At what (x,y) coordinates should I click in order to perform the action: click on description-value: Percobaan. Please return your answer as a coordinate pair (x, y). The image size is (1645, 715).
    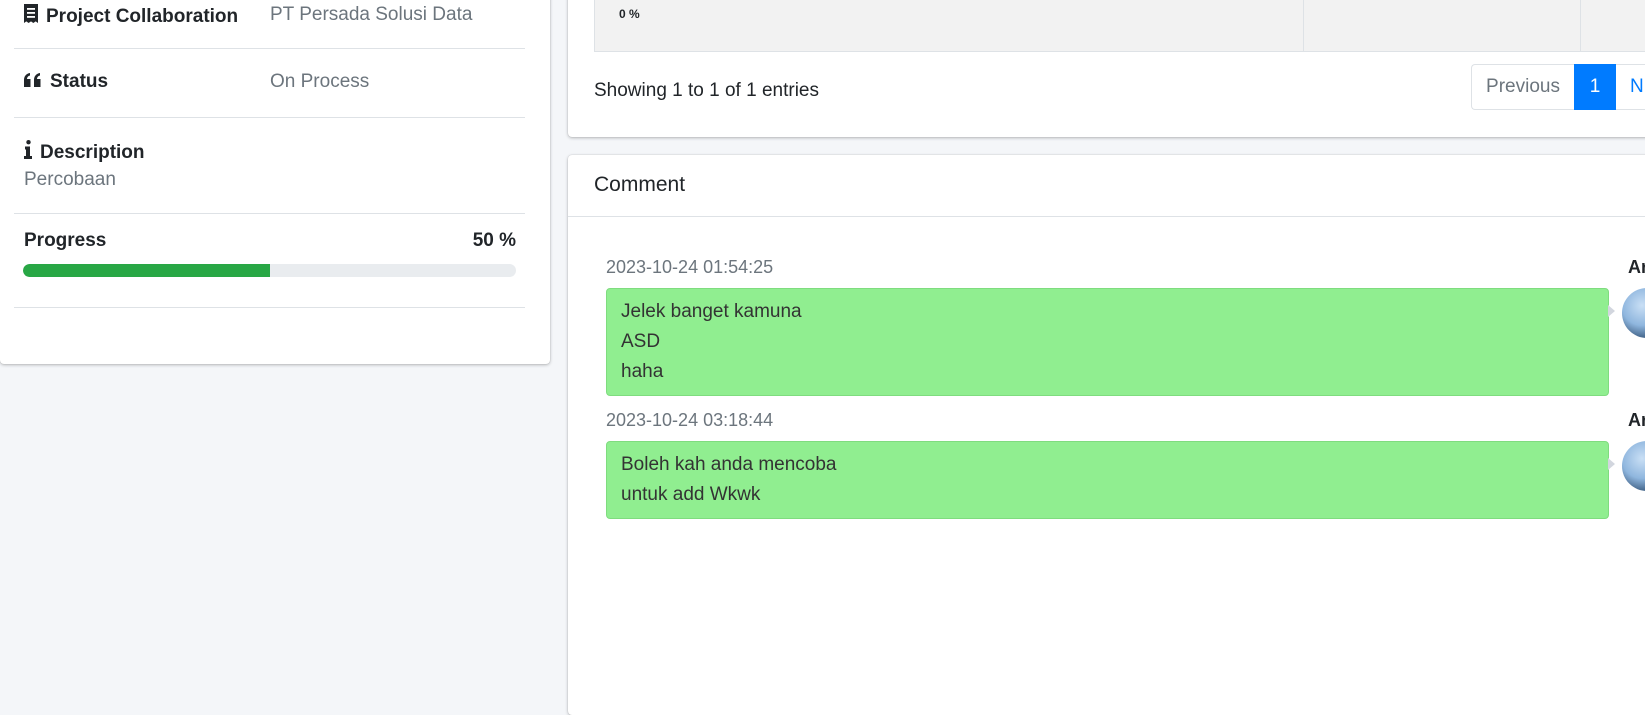
    Looking at the image, I should click on (70, 179).